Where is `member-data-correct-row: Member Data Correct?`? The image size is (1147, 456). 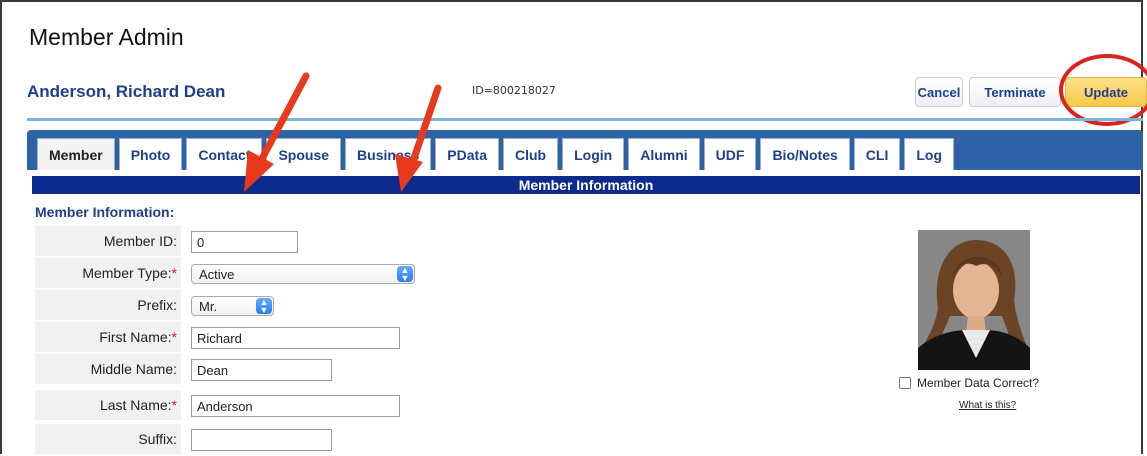
member-data-correct-row: Member Data Correct? is located at coordinates (969, 383).